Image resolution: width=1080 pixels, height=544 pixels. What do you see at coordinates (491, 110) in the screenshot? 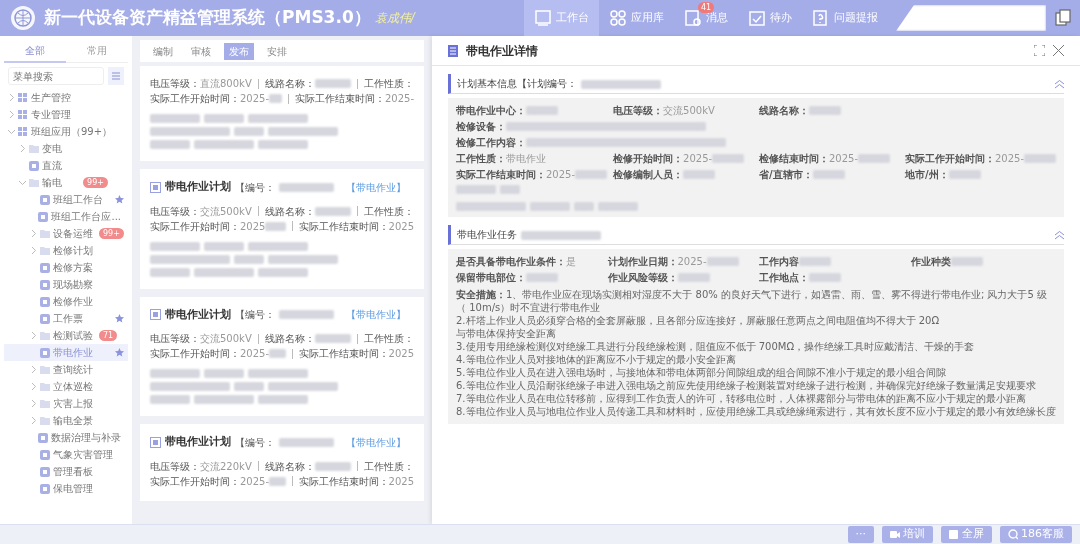
I see `field-text: 带电作业中心：` at bounding box center [491, 110].